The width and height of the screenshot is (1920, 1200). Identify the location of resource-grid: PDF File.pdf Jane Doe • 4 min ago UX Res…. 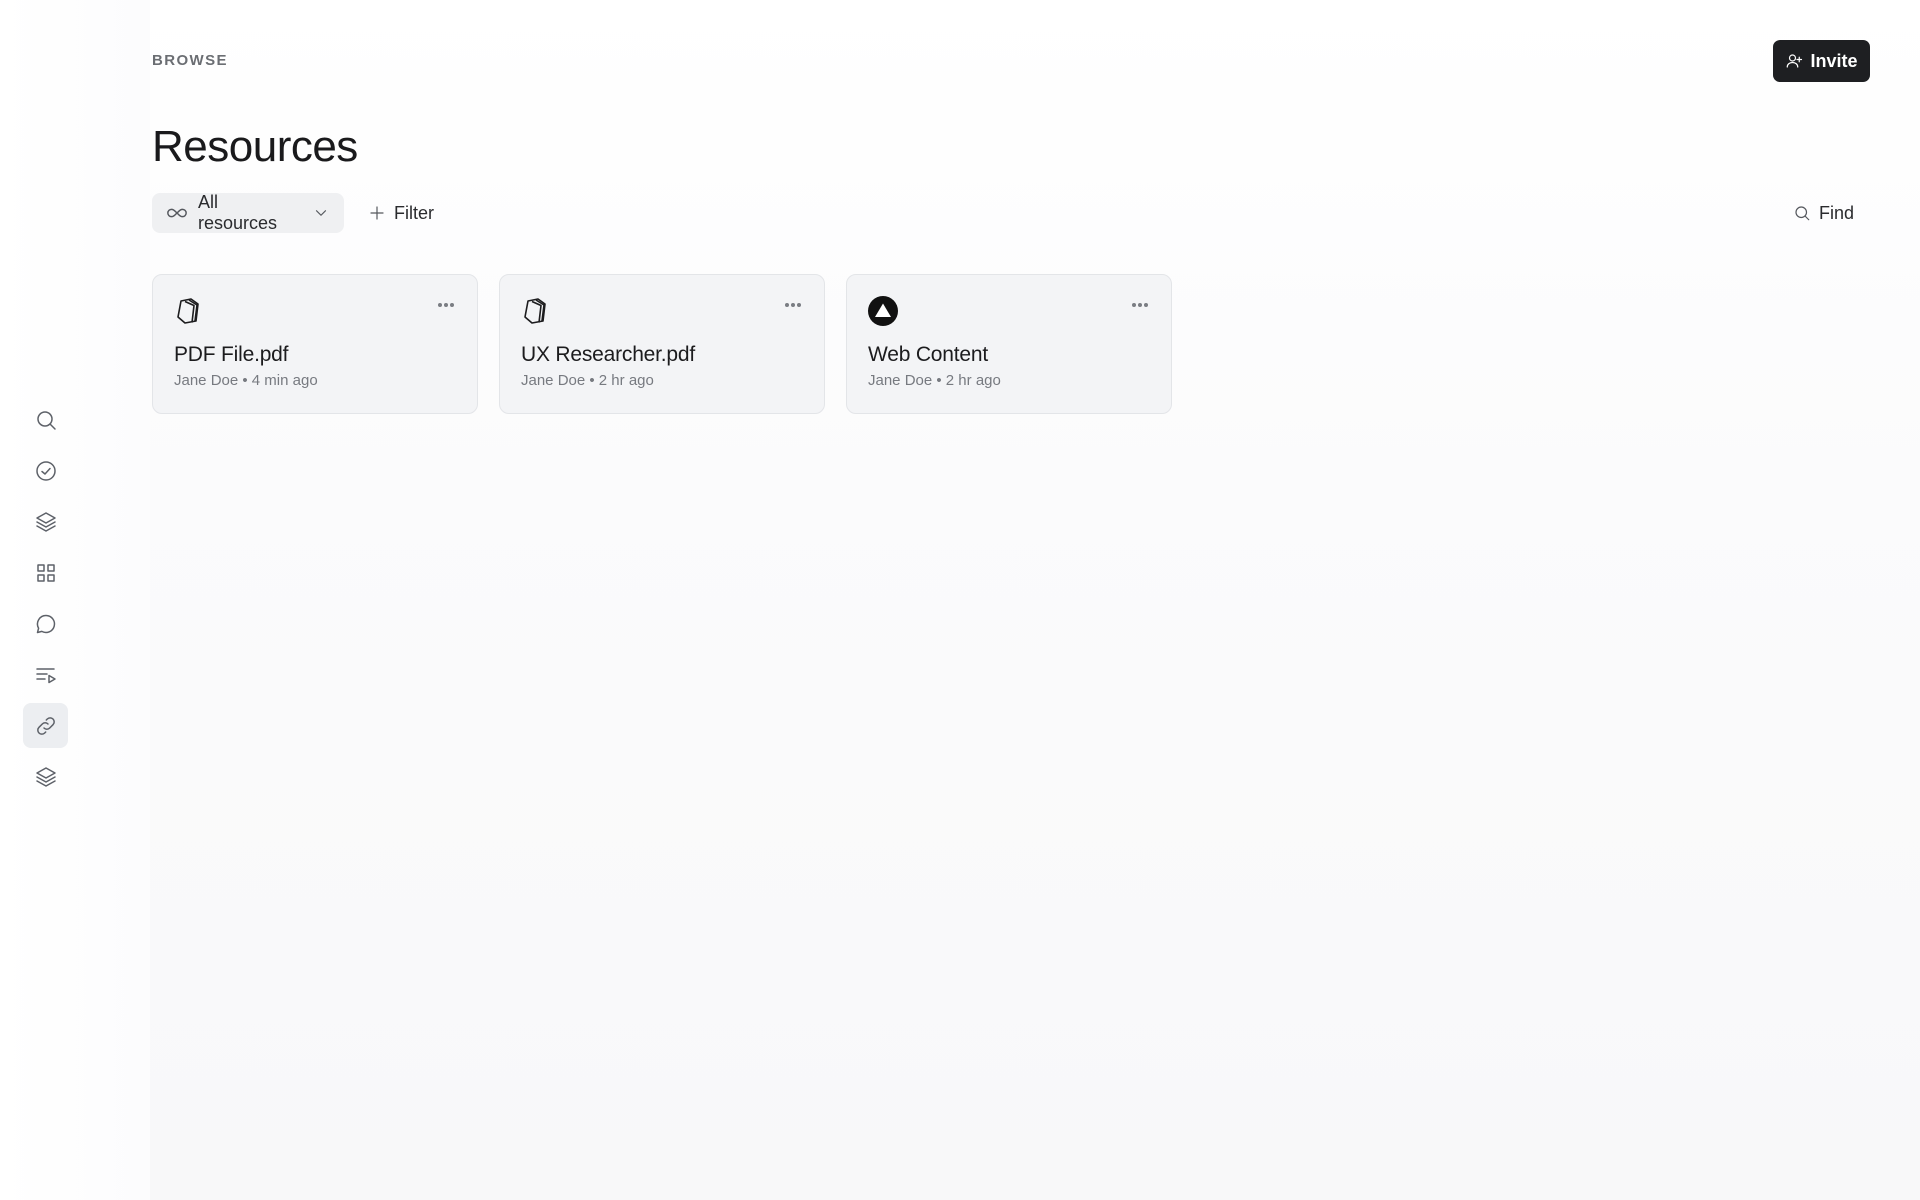
(662, 344).